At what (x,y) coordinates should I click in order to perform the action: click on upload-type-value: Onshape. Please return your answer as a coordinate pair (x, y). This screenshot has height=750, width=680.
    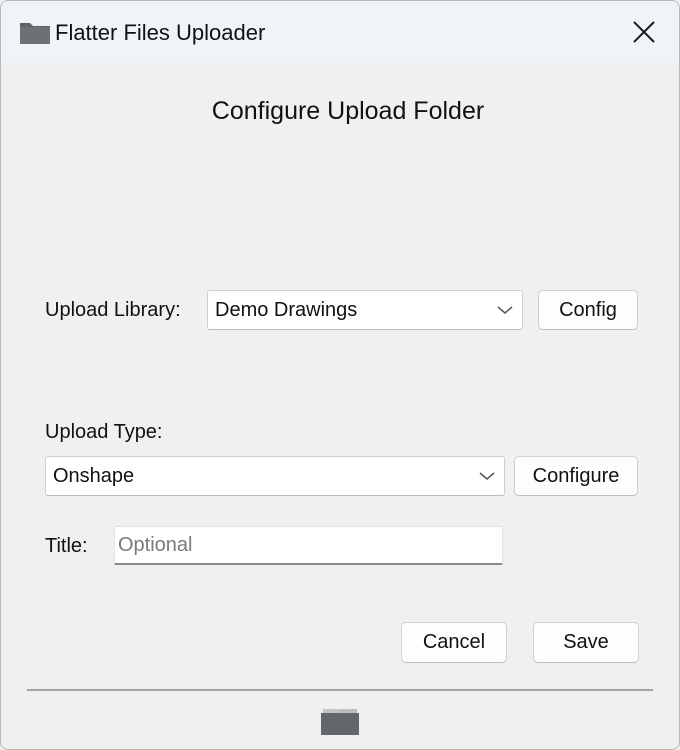
    Looking at the image, I should click on (94, 476).